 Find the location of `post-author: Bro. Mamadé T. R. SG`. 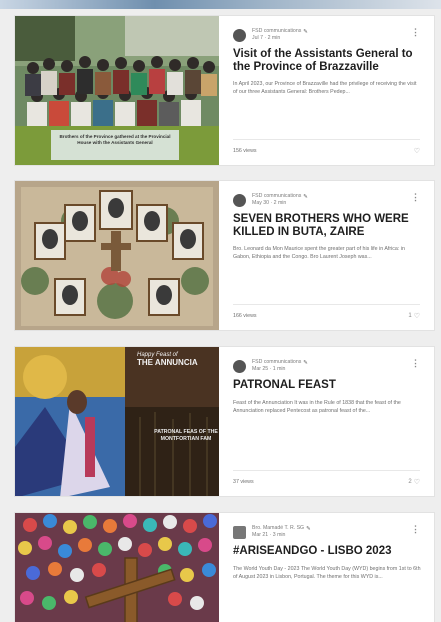

post-author: Bro. Mamadé T. R. SG is located at coordinates (278, 528).